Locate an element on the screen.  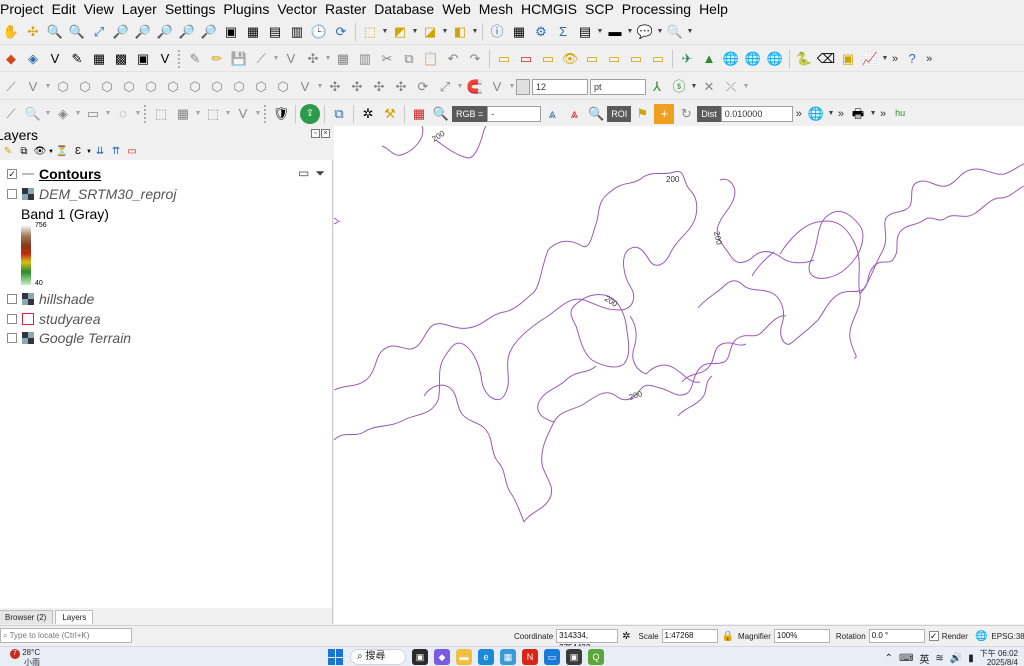
filter-legend-icon: ⏳ is located at coordinates (62, 152).